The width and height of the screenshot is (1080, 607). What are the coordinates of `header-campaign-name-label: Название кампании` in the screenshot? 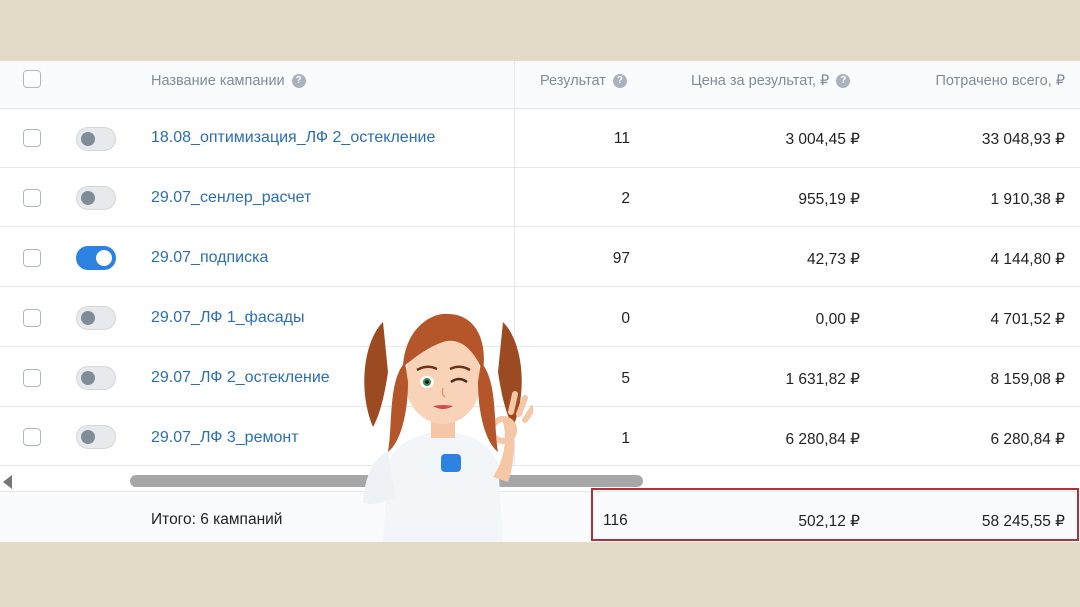 It's located at (218, 81).